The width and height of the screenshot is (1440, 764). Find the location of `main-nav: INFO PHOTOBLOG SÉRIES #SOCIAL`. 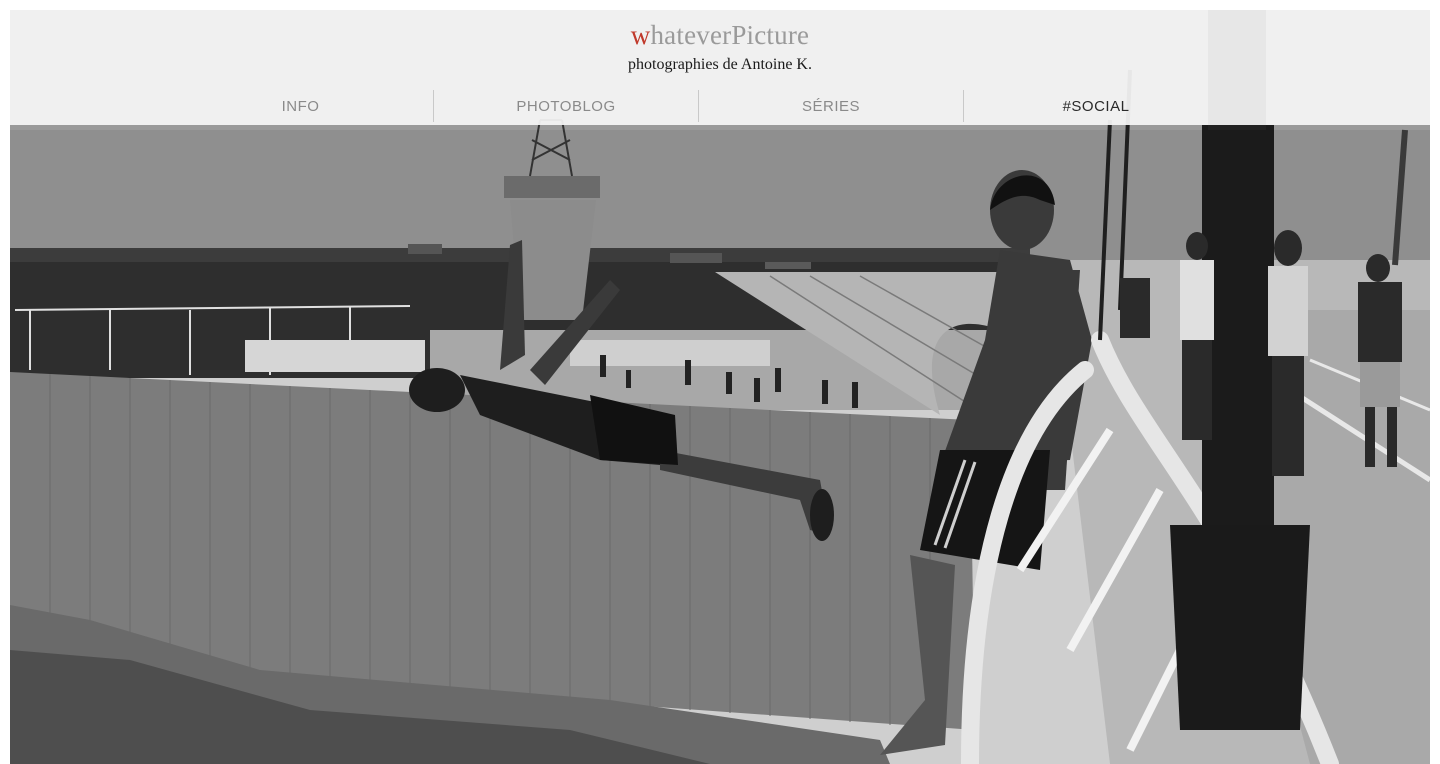

main-nav: INFO PHOTOBLOG SÉRIES #SOCIAL is located at coordinates (699, 106).